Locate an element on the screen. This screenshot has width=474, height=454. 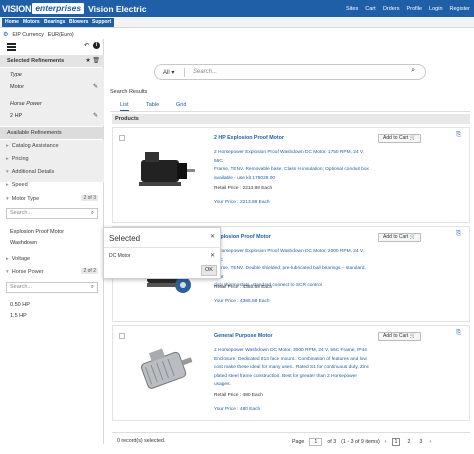
tab-list: List is located at coordinates (124, 106).